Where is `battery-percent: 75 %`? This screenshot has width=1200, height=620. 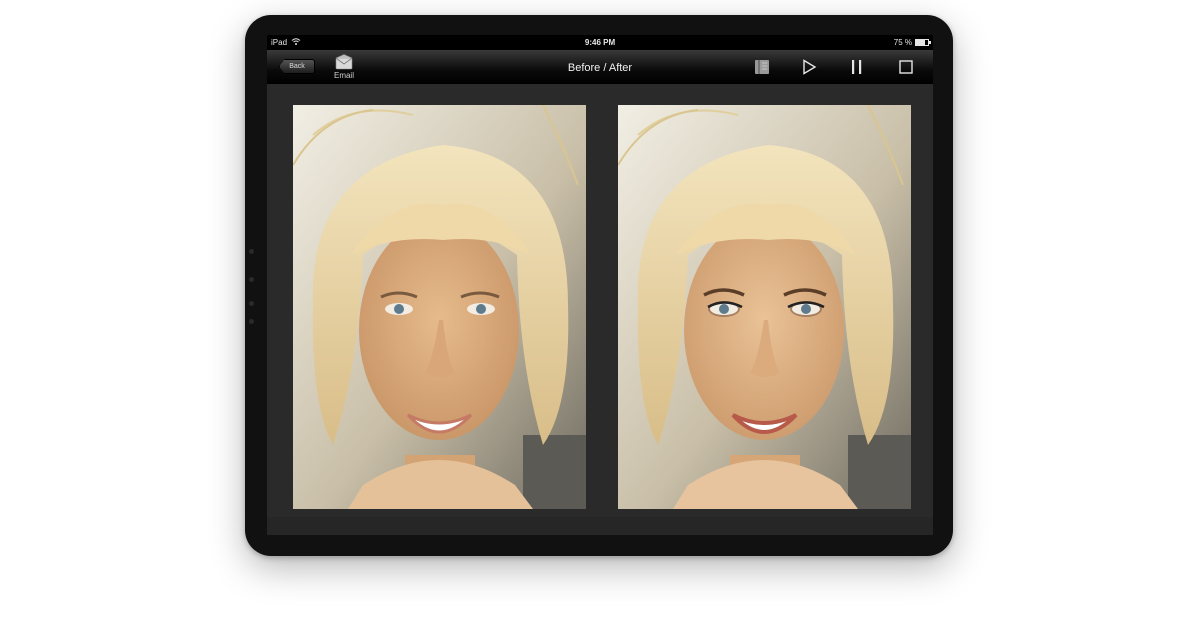
battery-percent: 75 % is located at coordinates (902, 42).